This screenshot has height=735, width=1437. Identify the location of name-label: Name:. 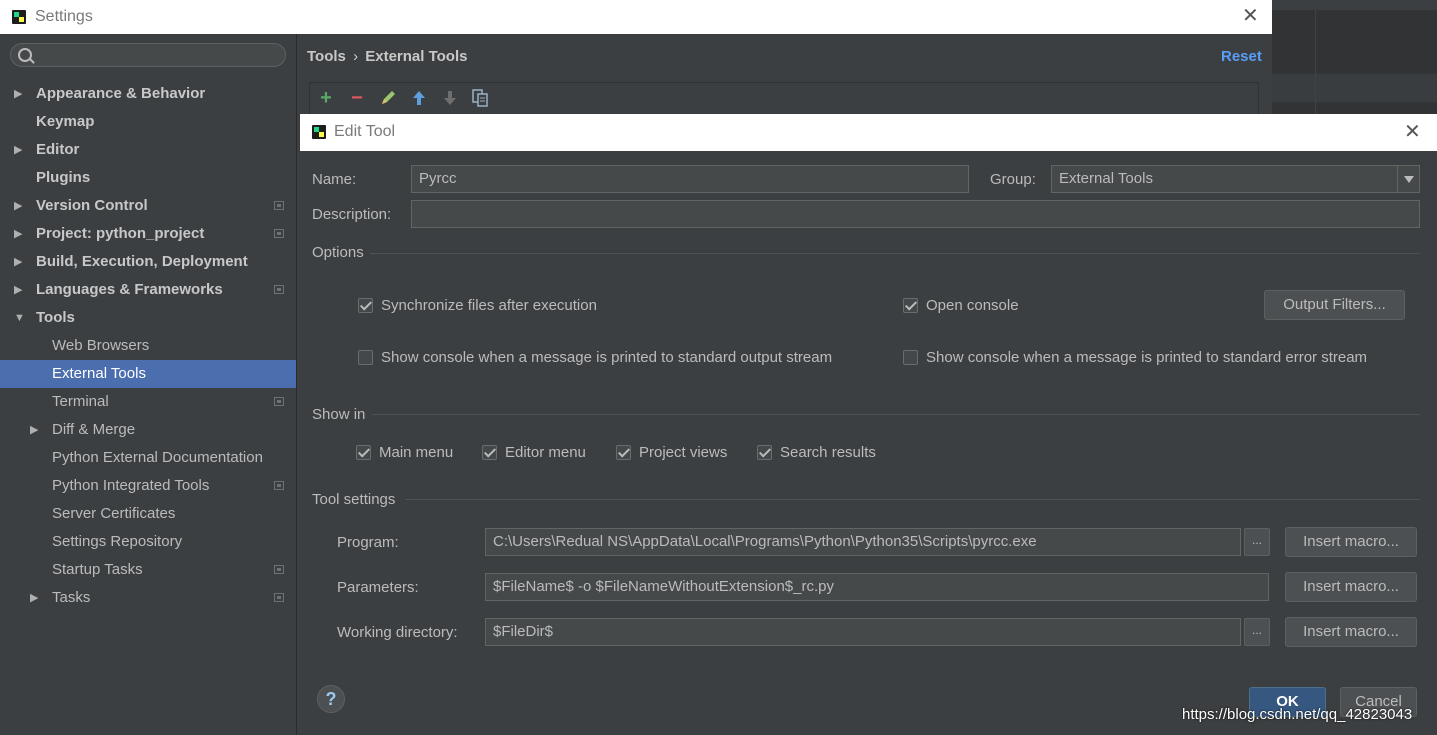
(334, 179).